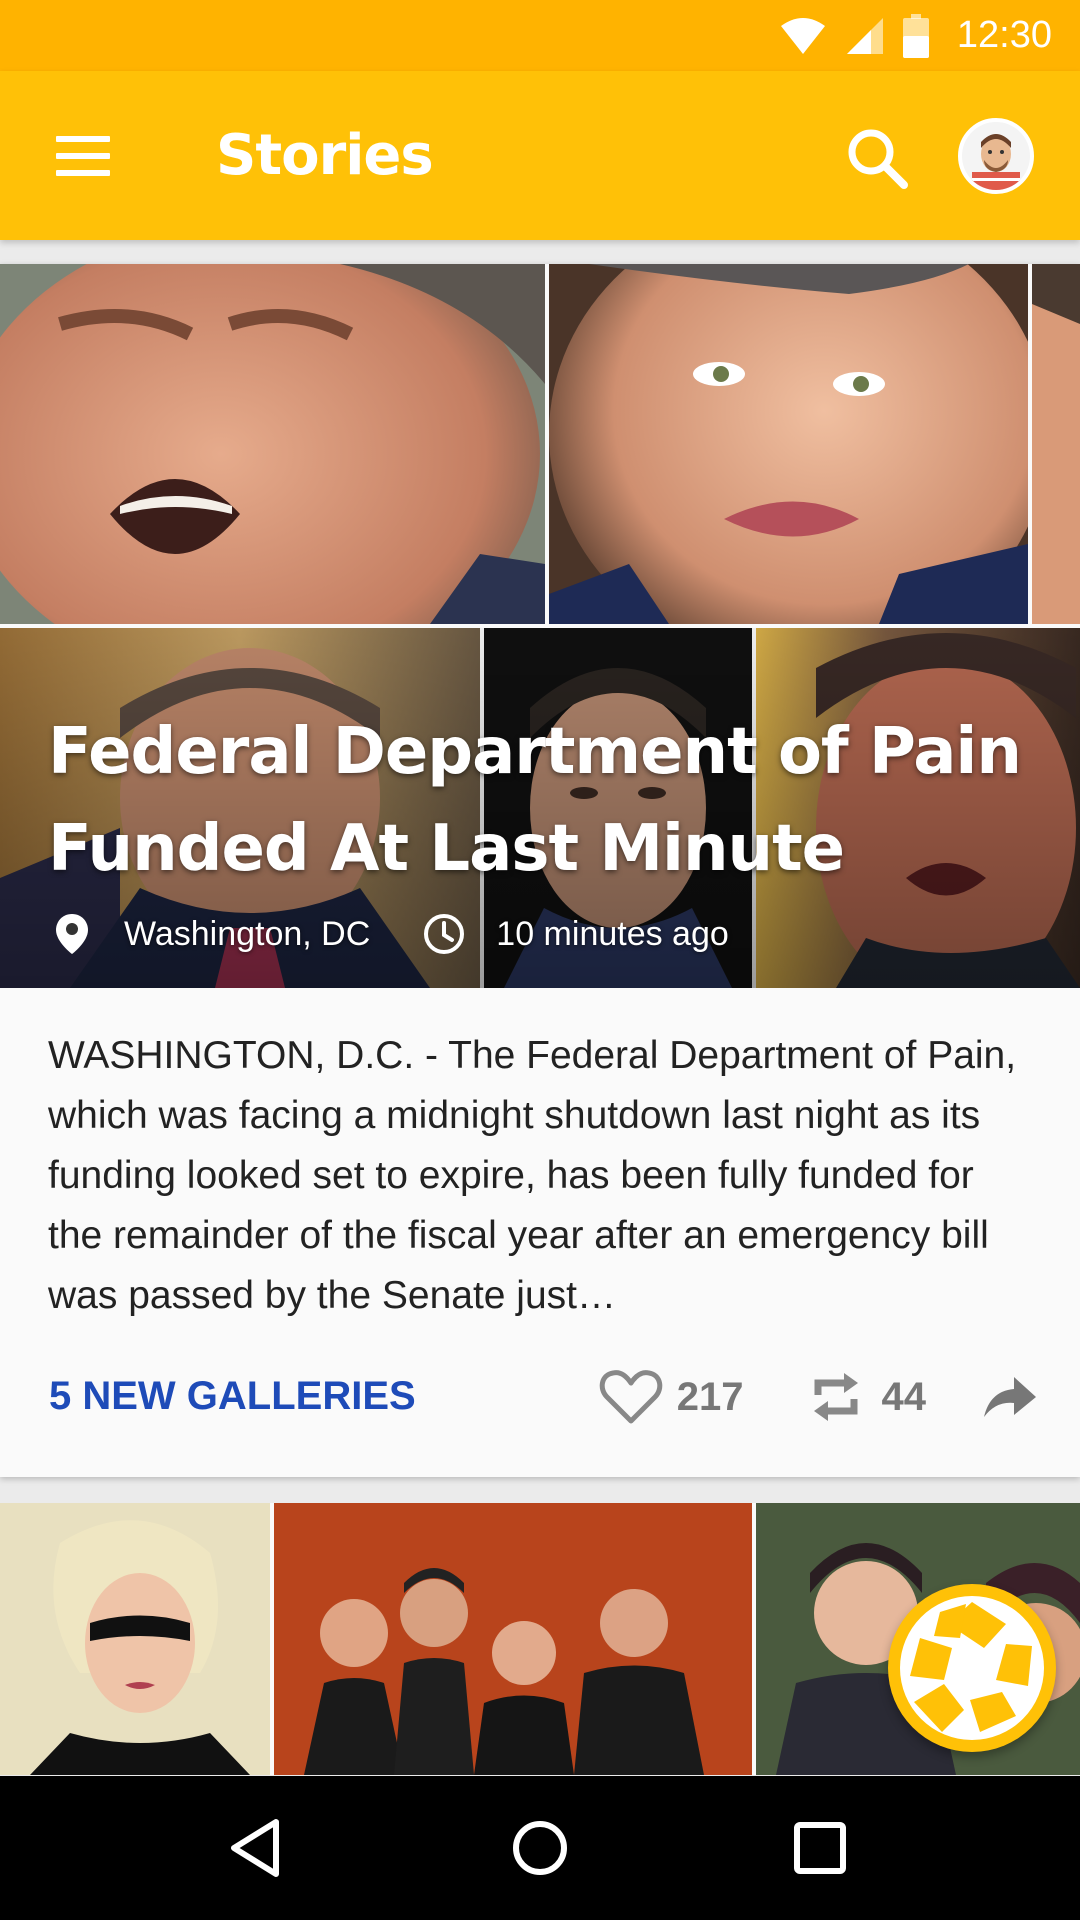  Describe the element at coordinates (232, 1396) in the screenshot. I see `new-galleries-link: 5 NEW GALLERIES` at that location.